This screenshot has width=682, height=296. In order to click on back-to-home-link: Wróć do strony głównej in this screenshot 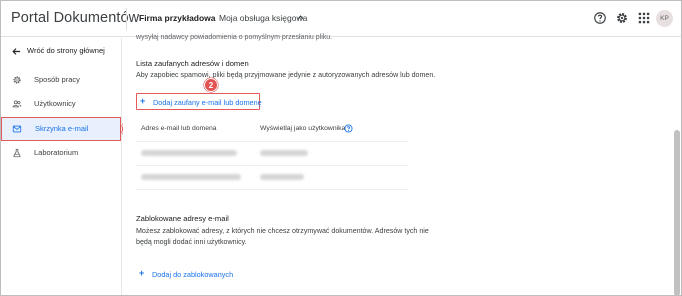, I will do `click(61, 52)`.